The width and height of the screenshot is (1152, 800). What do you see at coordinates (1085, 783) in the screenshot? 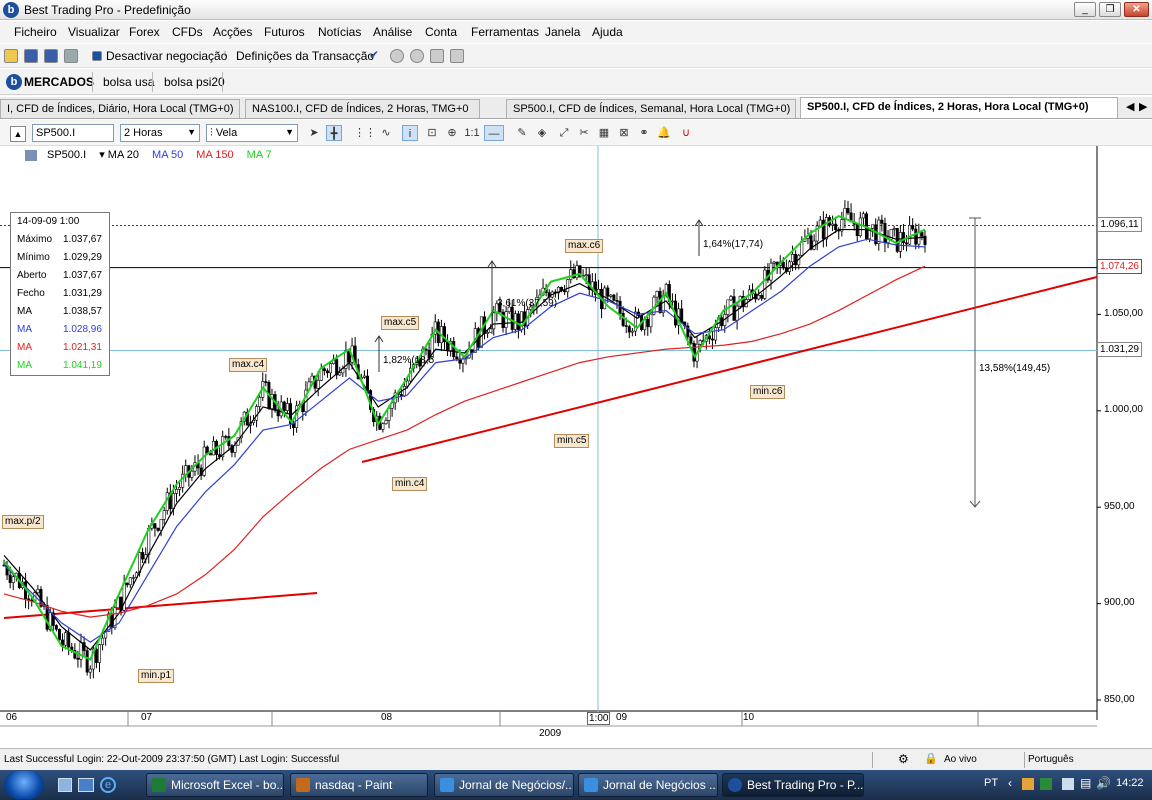
I see `tray-app-icon: ▤` at bounding box center [1085, 783].